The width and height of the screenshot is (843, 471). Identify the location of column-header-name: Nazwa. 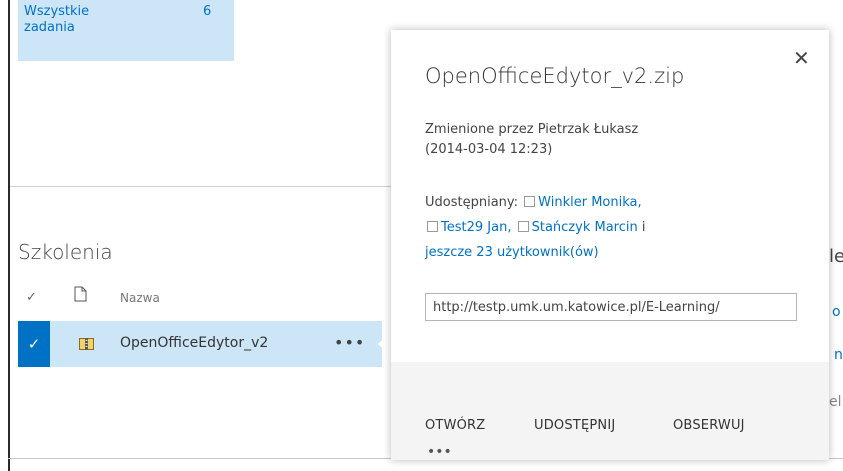
(140, 298).